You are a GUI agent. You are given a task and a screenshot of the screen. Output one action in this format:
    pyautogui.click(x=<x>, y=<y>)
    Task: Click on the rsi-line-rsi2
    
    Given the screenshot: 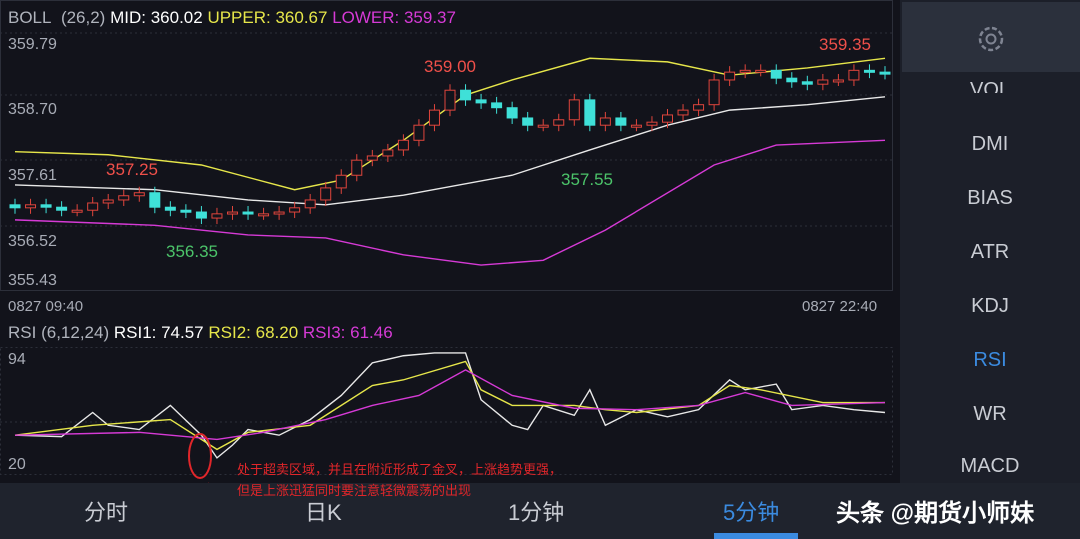 What is the action you would take?
    pyautogui.click(x=449, y=405)
    